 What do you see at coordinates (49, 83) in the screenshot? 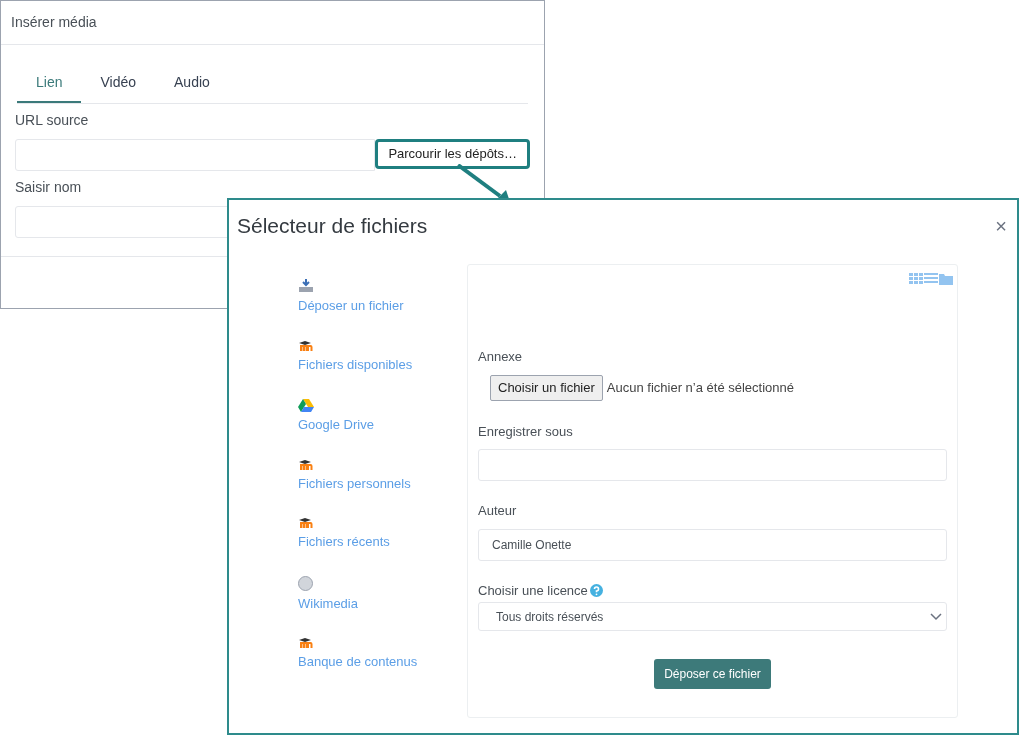
I see `tab: Lien` at bounding box center [49, 83].